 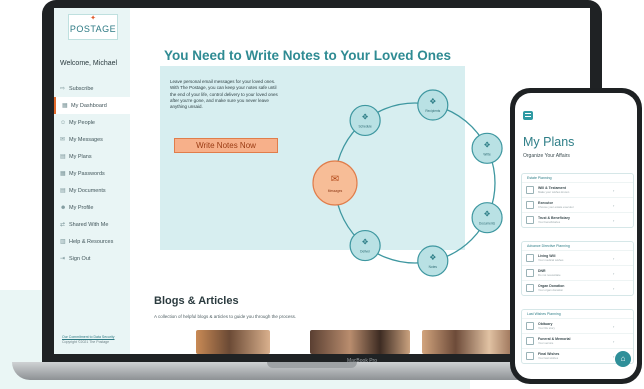 What do you see at coordinates (93, 18) in the screenshot?
I see `logo-mark-icon: ✦` at bounding box center [93, 18].